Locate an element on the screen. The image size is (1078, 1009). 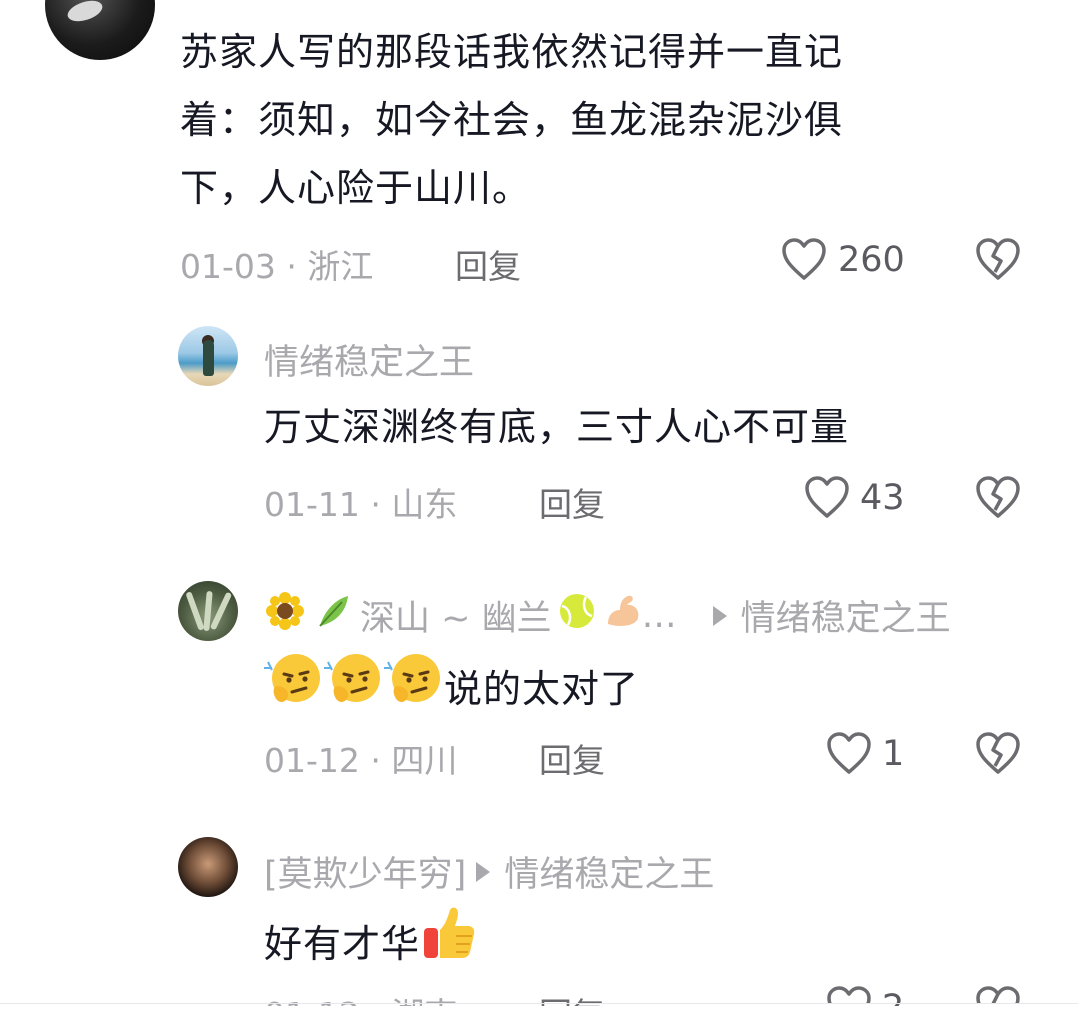
commenter-avatar is located at coordinates (100, 30).